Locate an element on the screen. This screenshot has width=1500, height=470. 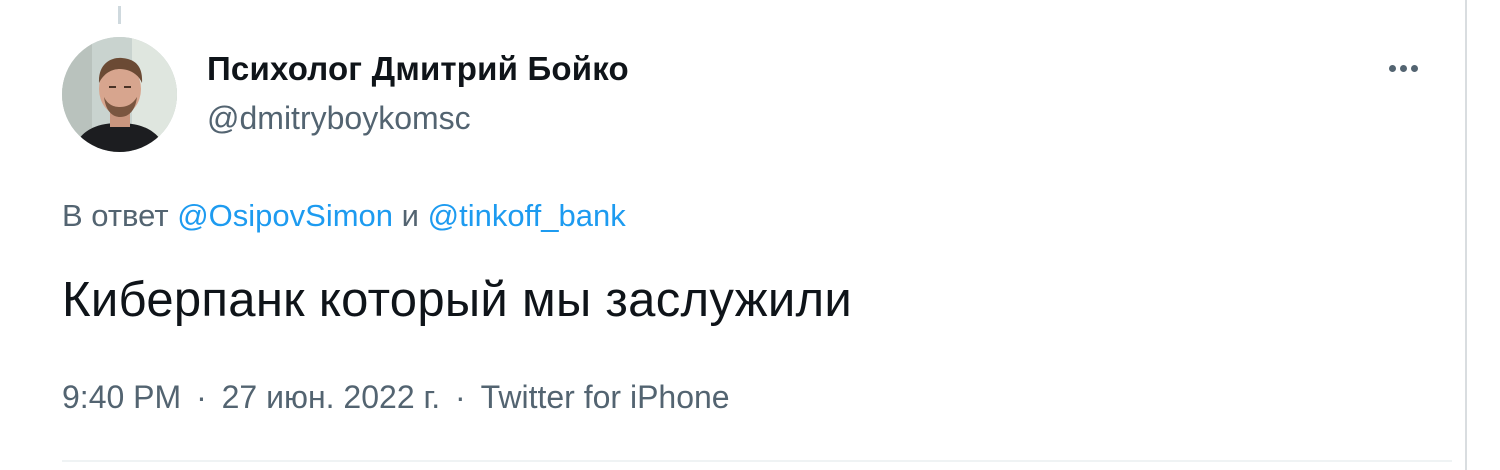
avatar is located at coordinates (119, 94).